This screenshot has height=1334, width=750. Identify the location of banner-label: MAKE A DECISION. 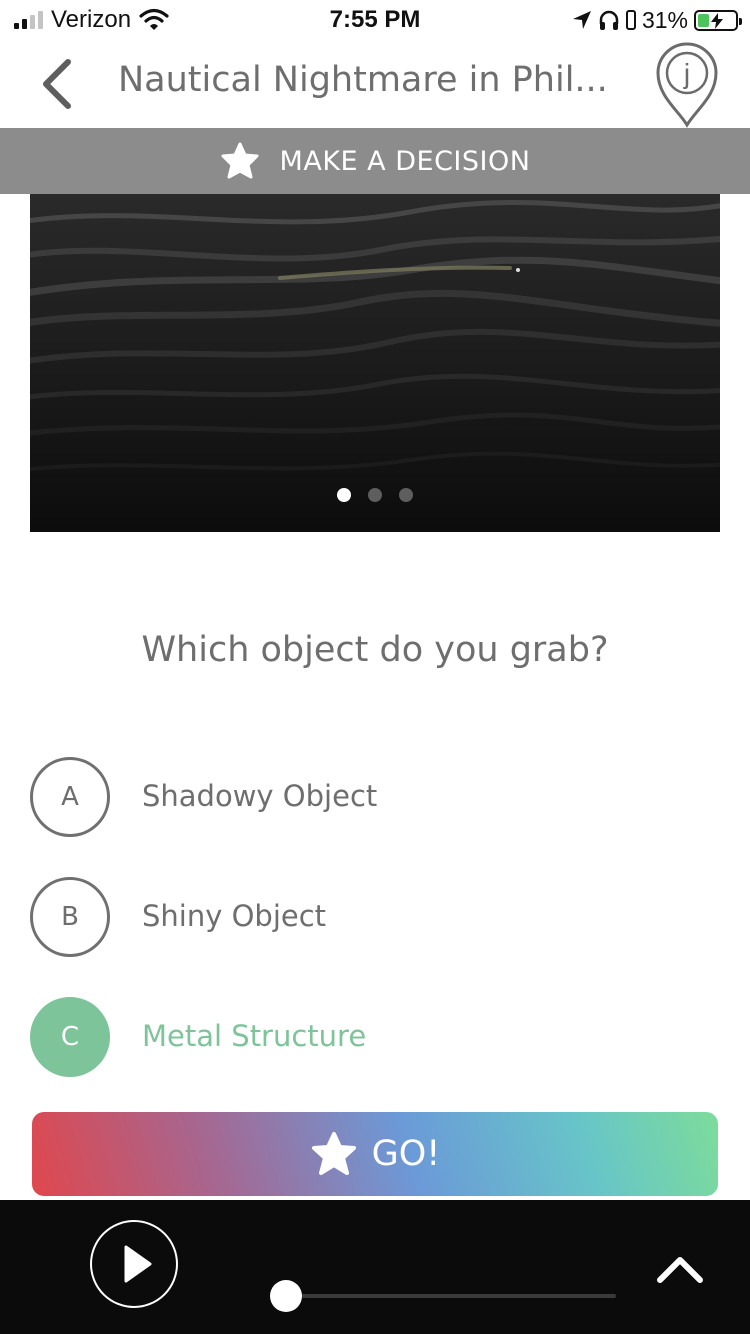
(405, 161).